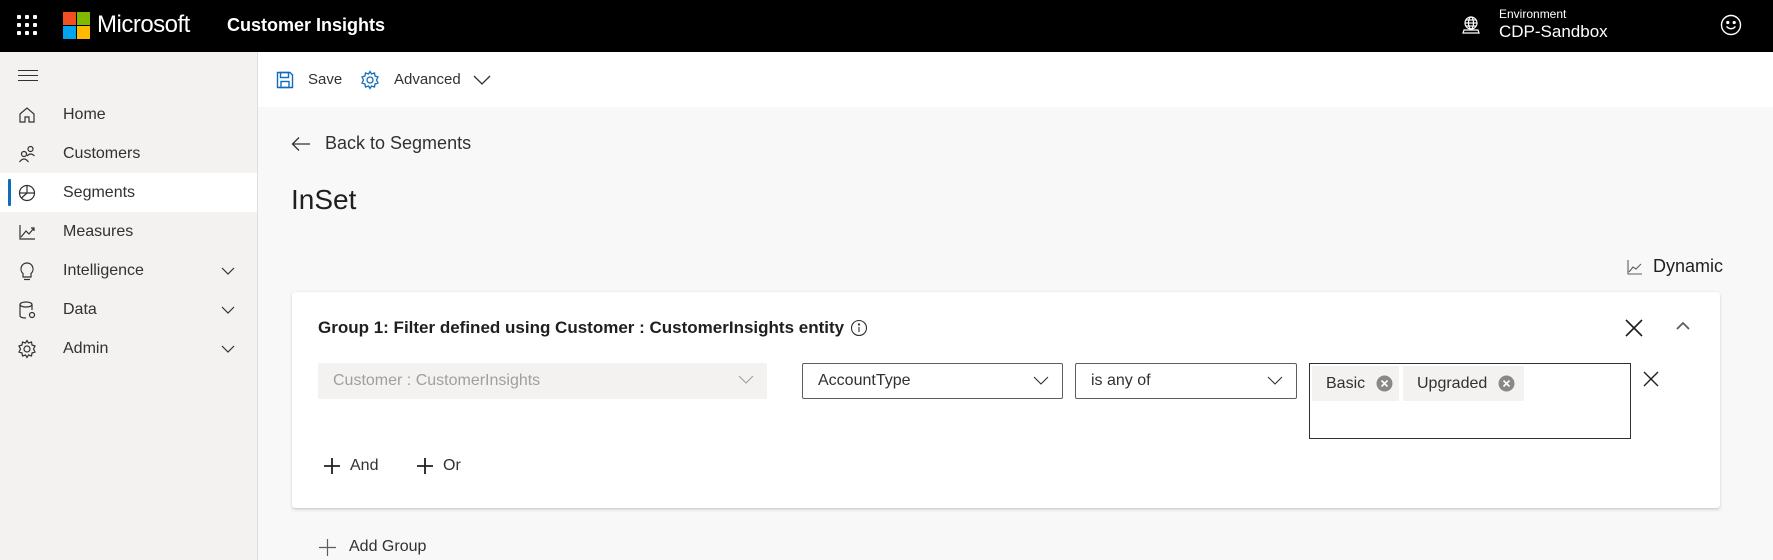 This screenshot has height=560, width=1773. I want to click on advanced-button: Advanced, so click(425, 79).